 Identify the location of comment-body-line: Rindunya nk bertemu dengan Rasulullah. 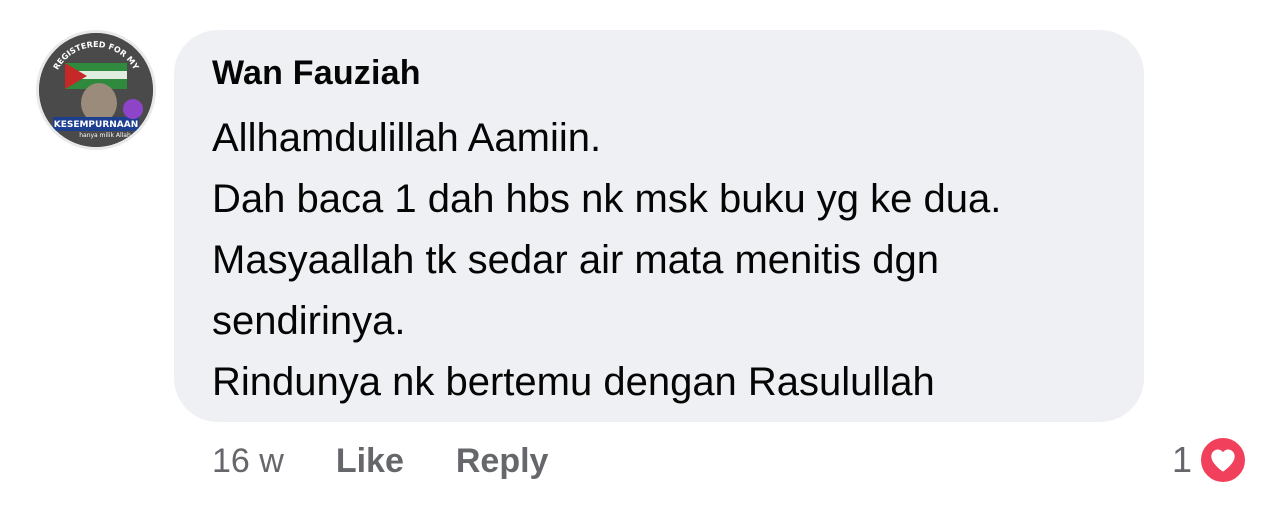
(573, 382).